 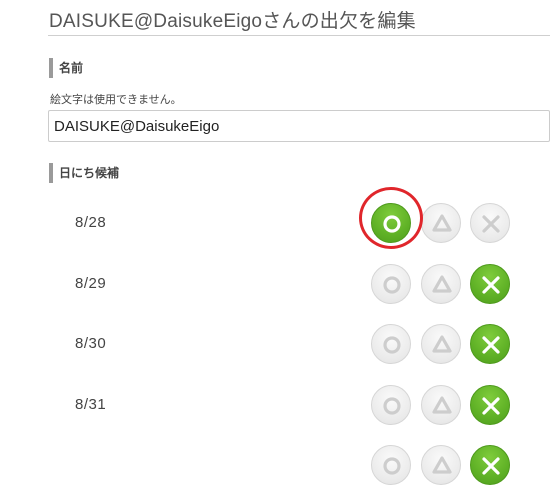 I want to click on page-title: DAISUKE@DaisukeEigoさんの出欠を編集, so click(x=232, y=21).